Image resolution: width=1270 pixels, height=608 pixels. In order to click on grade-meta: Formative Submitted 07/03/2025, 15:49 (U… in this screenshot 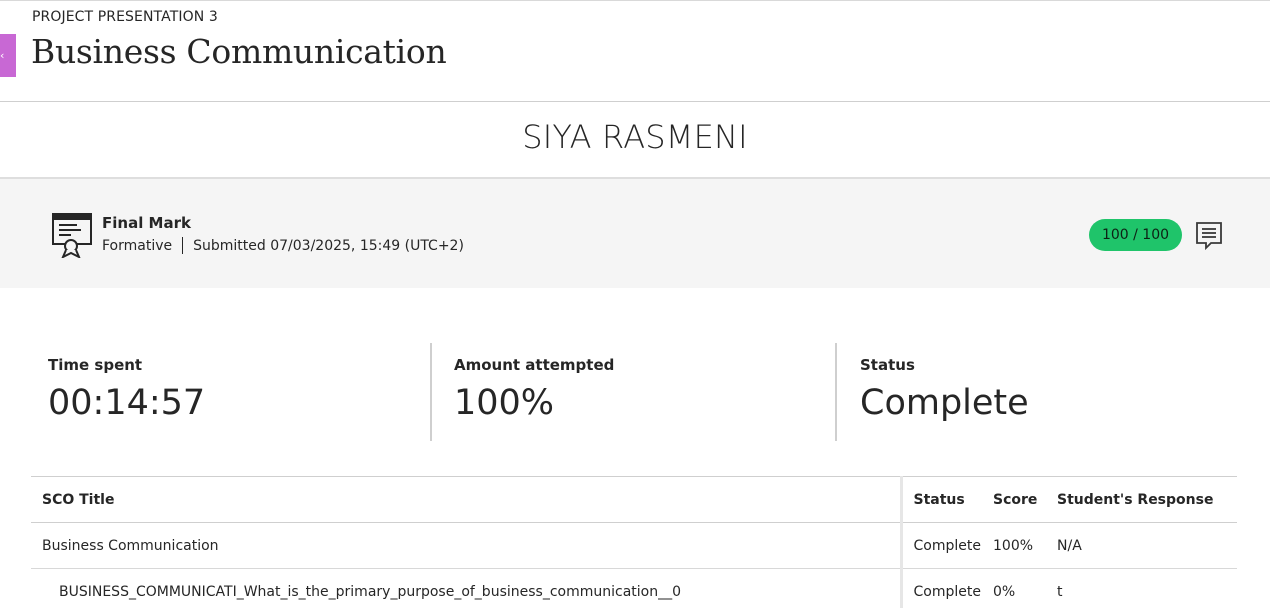, I will do `click(283, 245)`.